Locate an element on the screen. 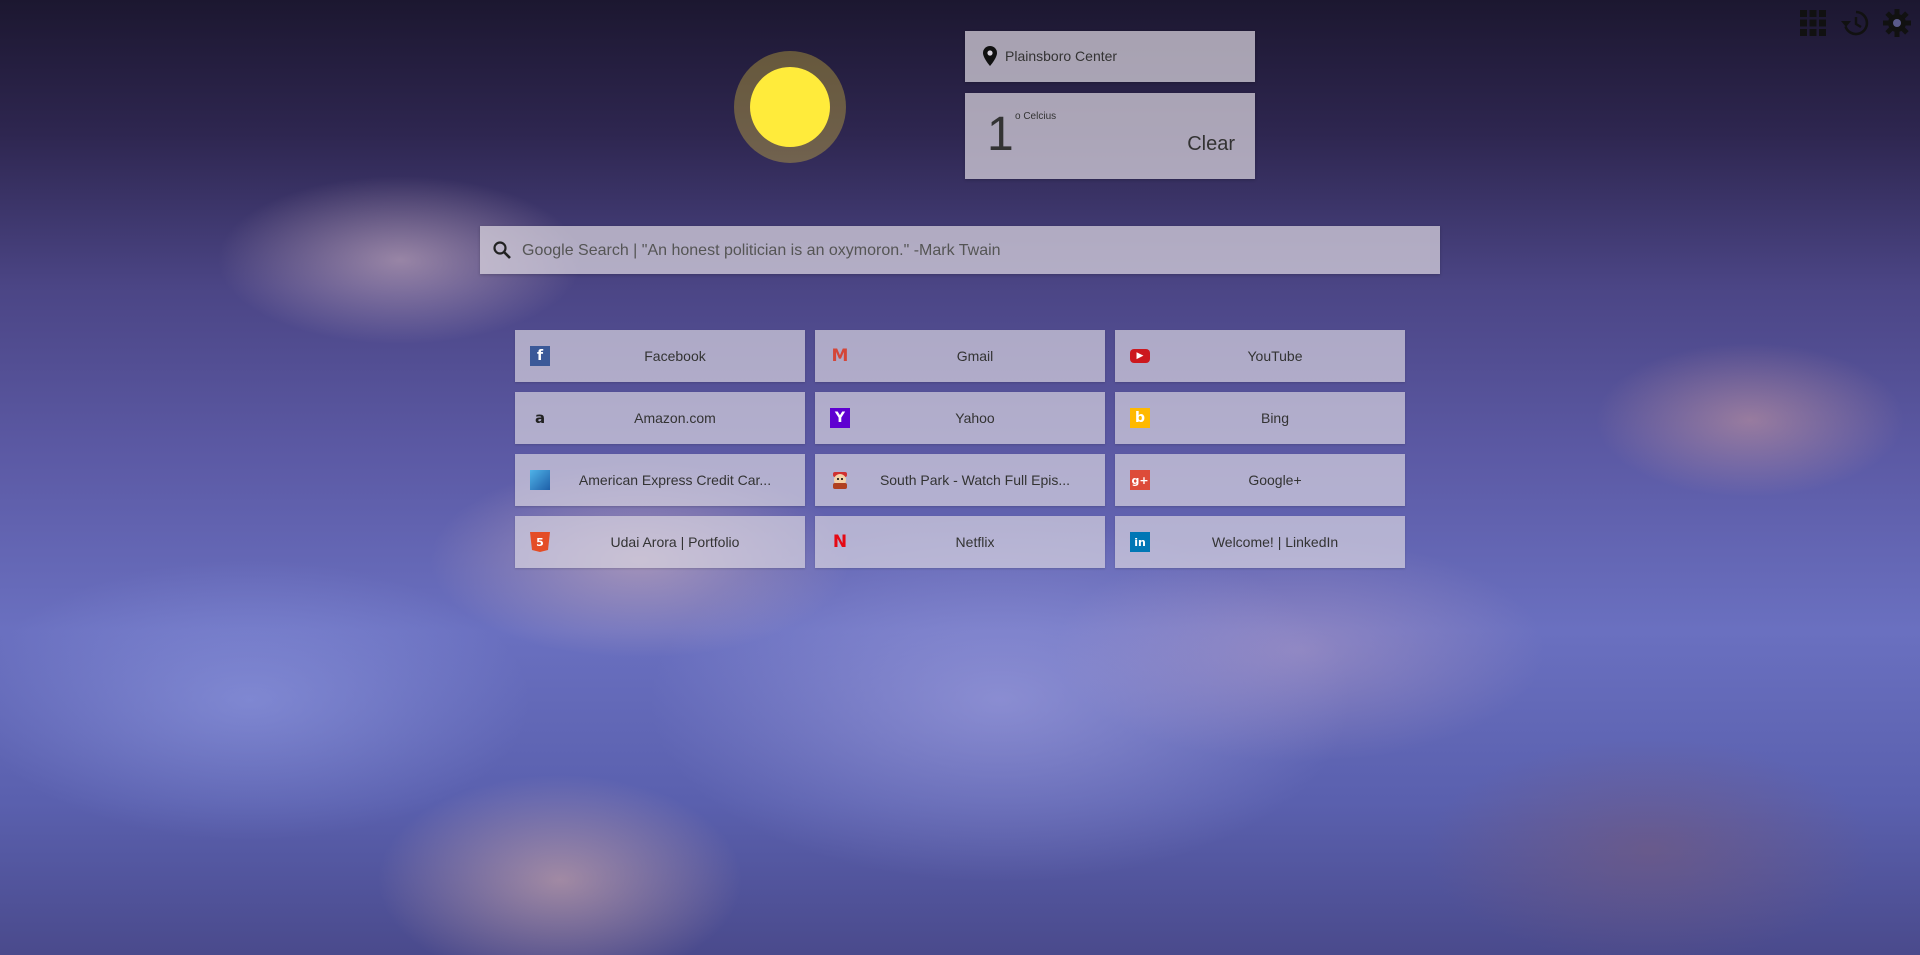 Image resolution: width=1920 pixels, height=955 pixels. gmail-icon: M is located at coordinates (840, 356).